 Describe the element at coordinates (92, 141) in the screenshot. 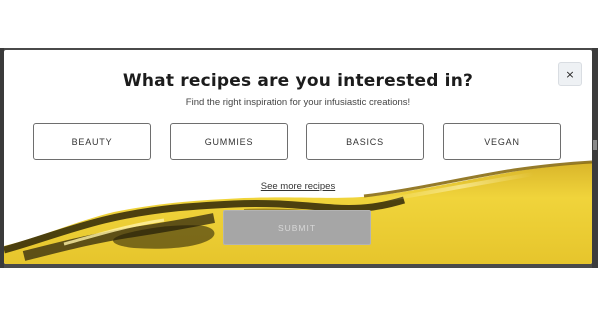

I see `option-beauty-button: BEAUTY` at that location.